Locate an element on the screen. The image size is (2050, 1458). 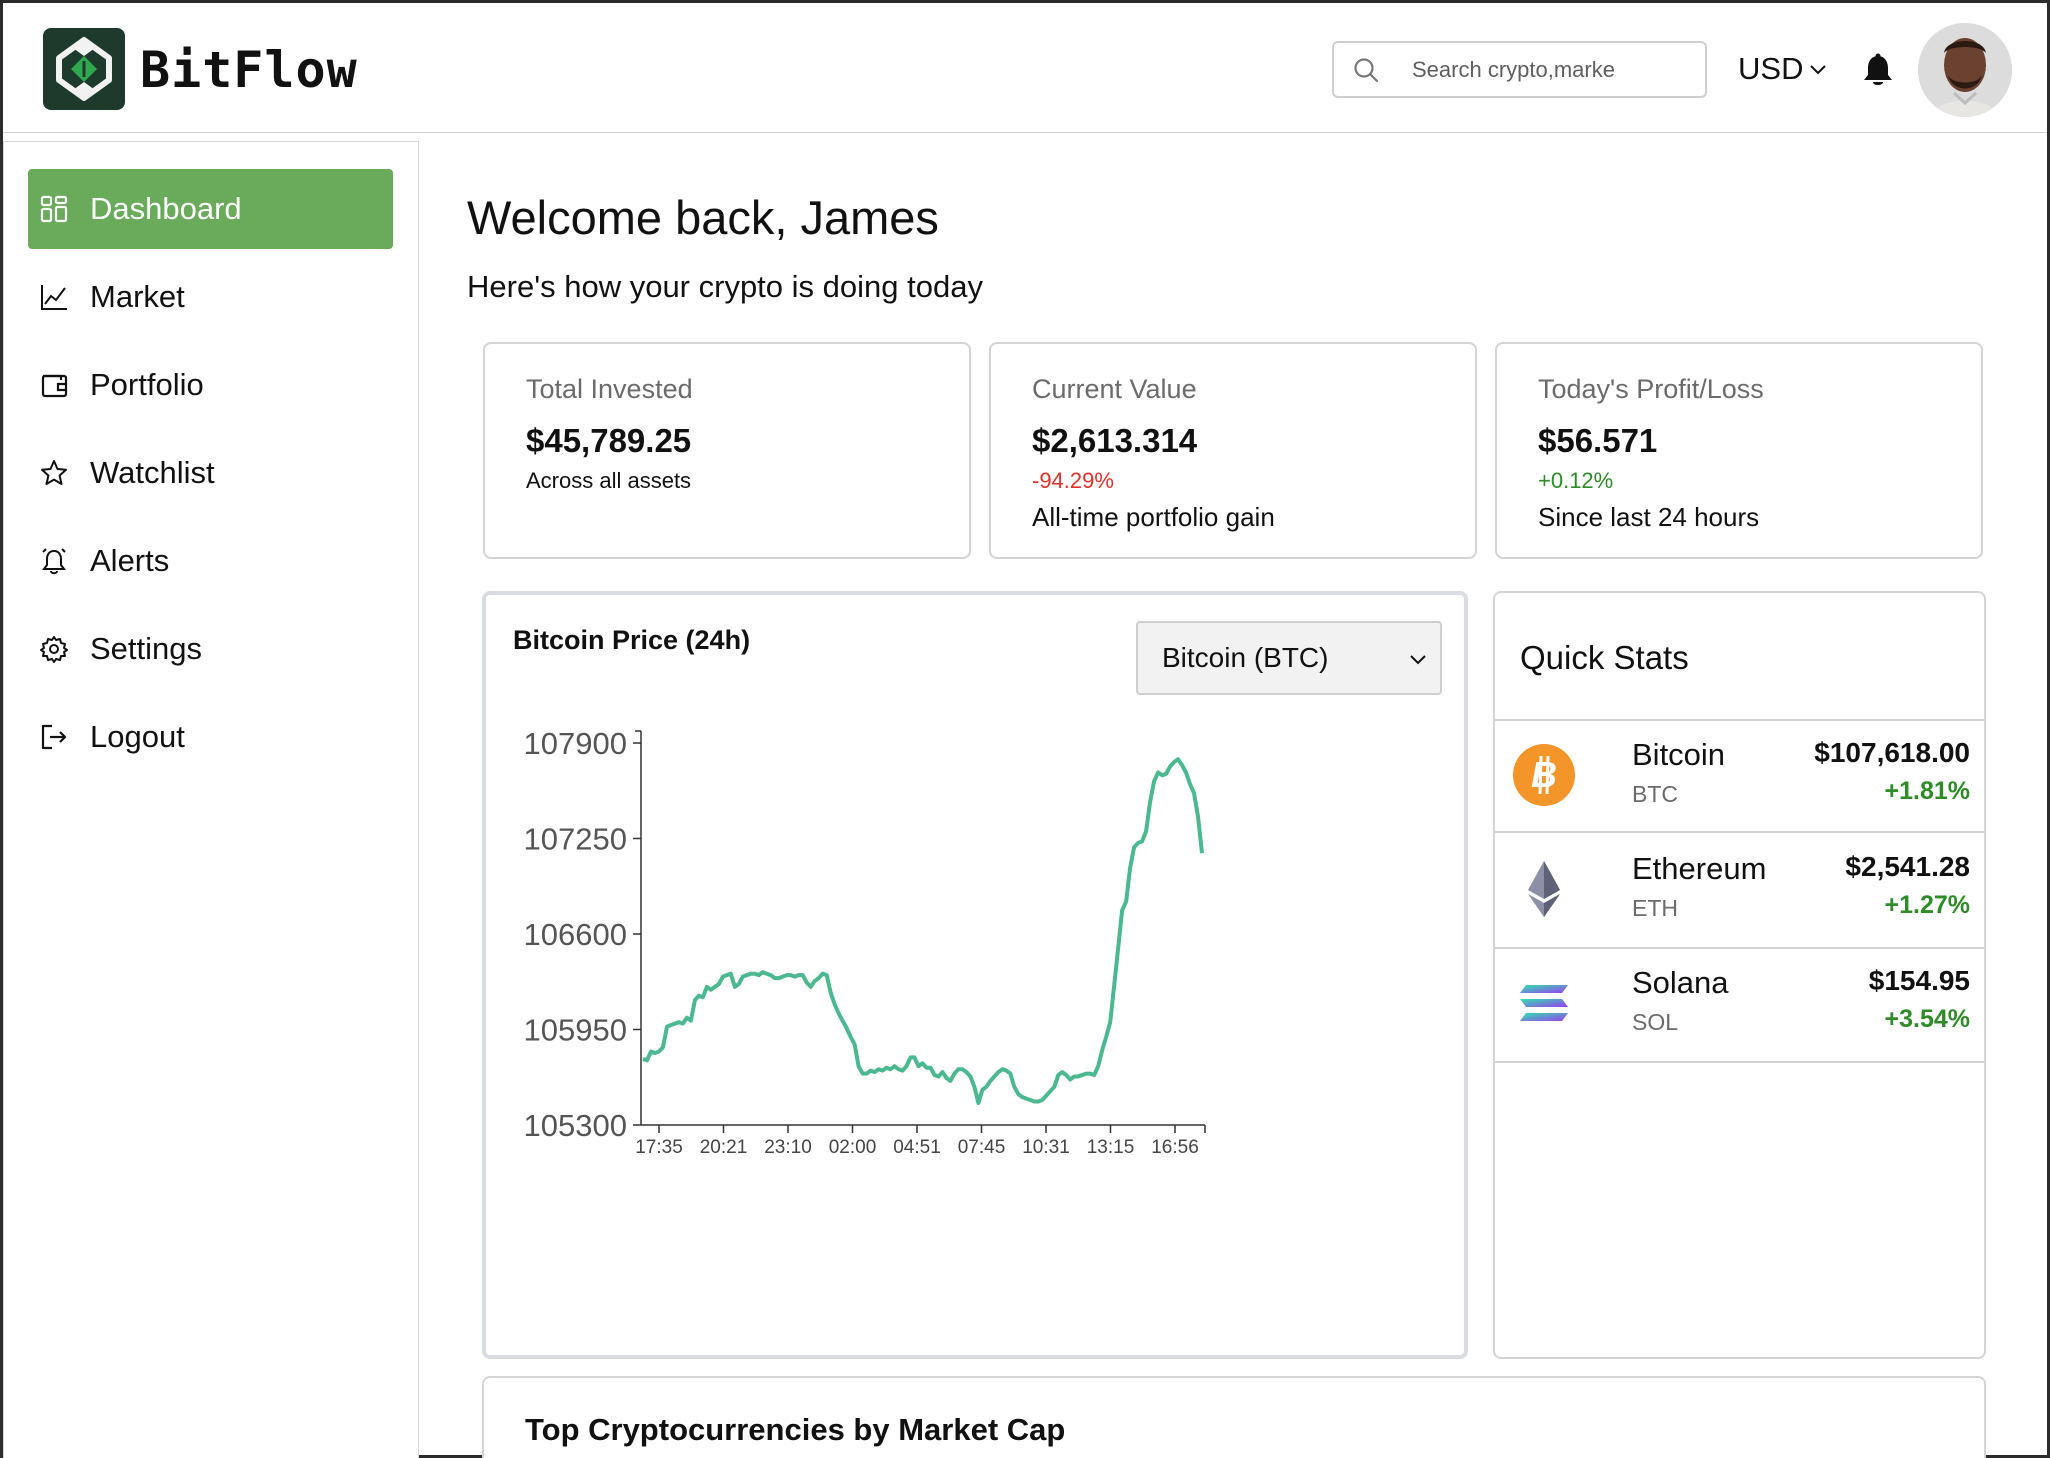
bell-icon is located at coordinates (54, 561).